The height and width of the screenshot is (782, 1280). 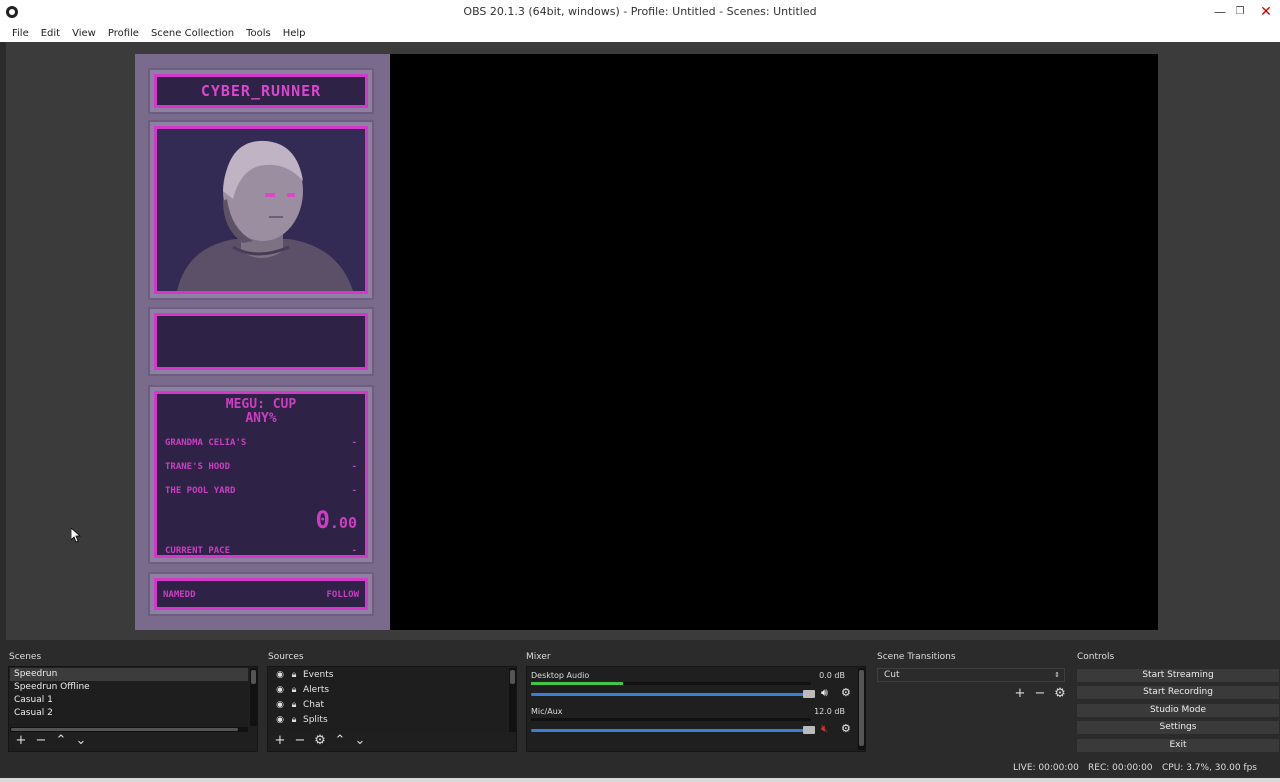 What do you see at coordinates (322, 520) in the screenshot?
I see `timer-seconds: 0` at bounding box center [322, 520].